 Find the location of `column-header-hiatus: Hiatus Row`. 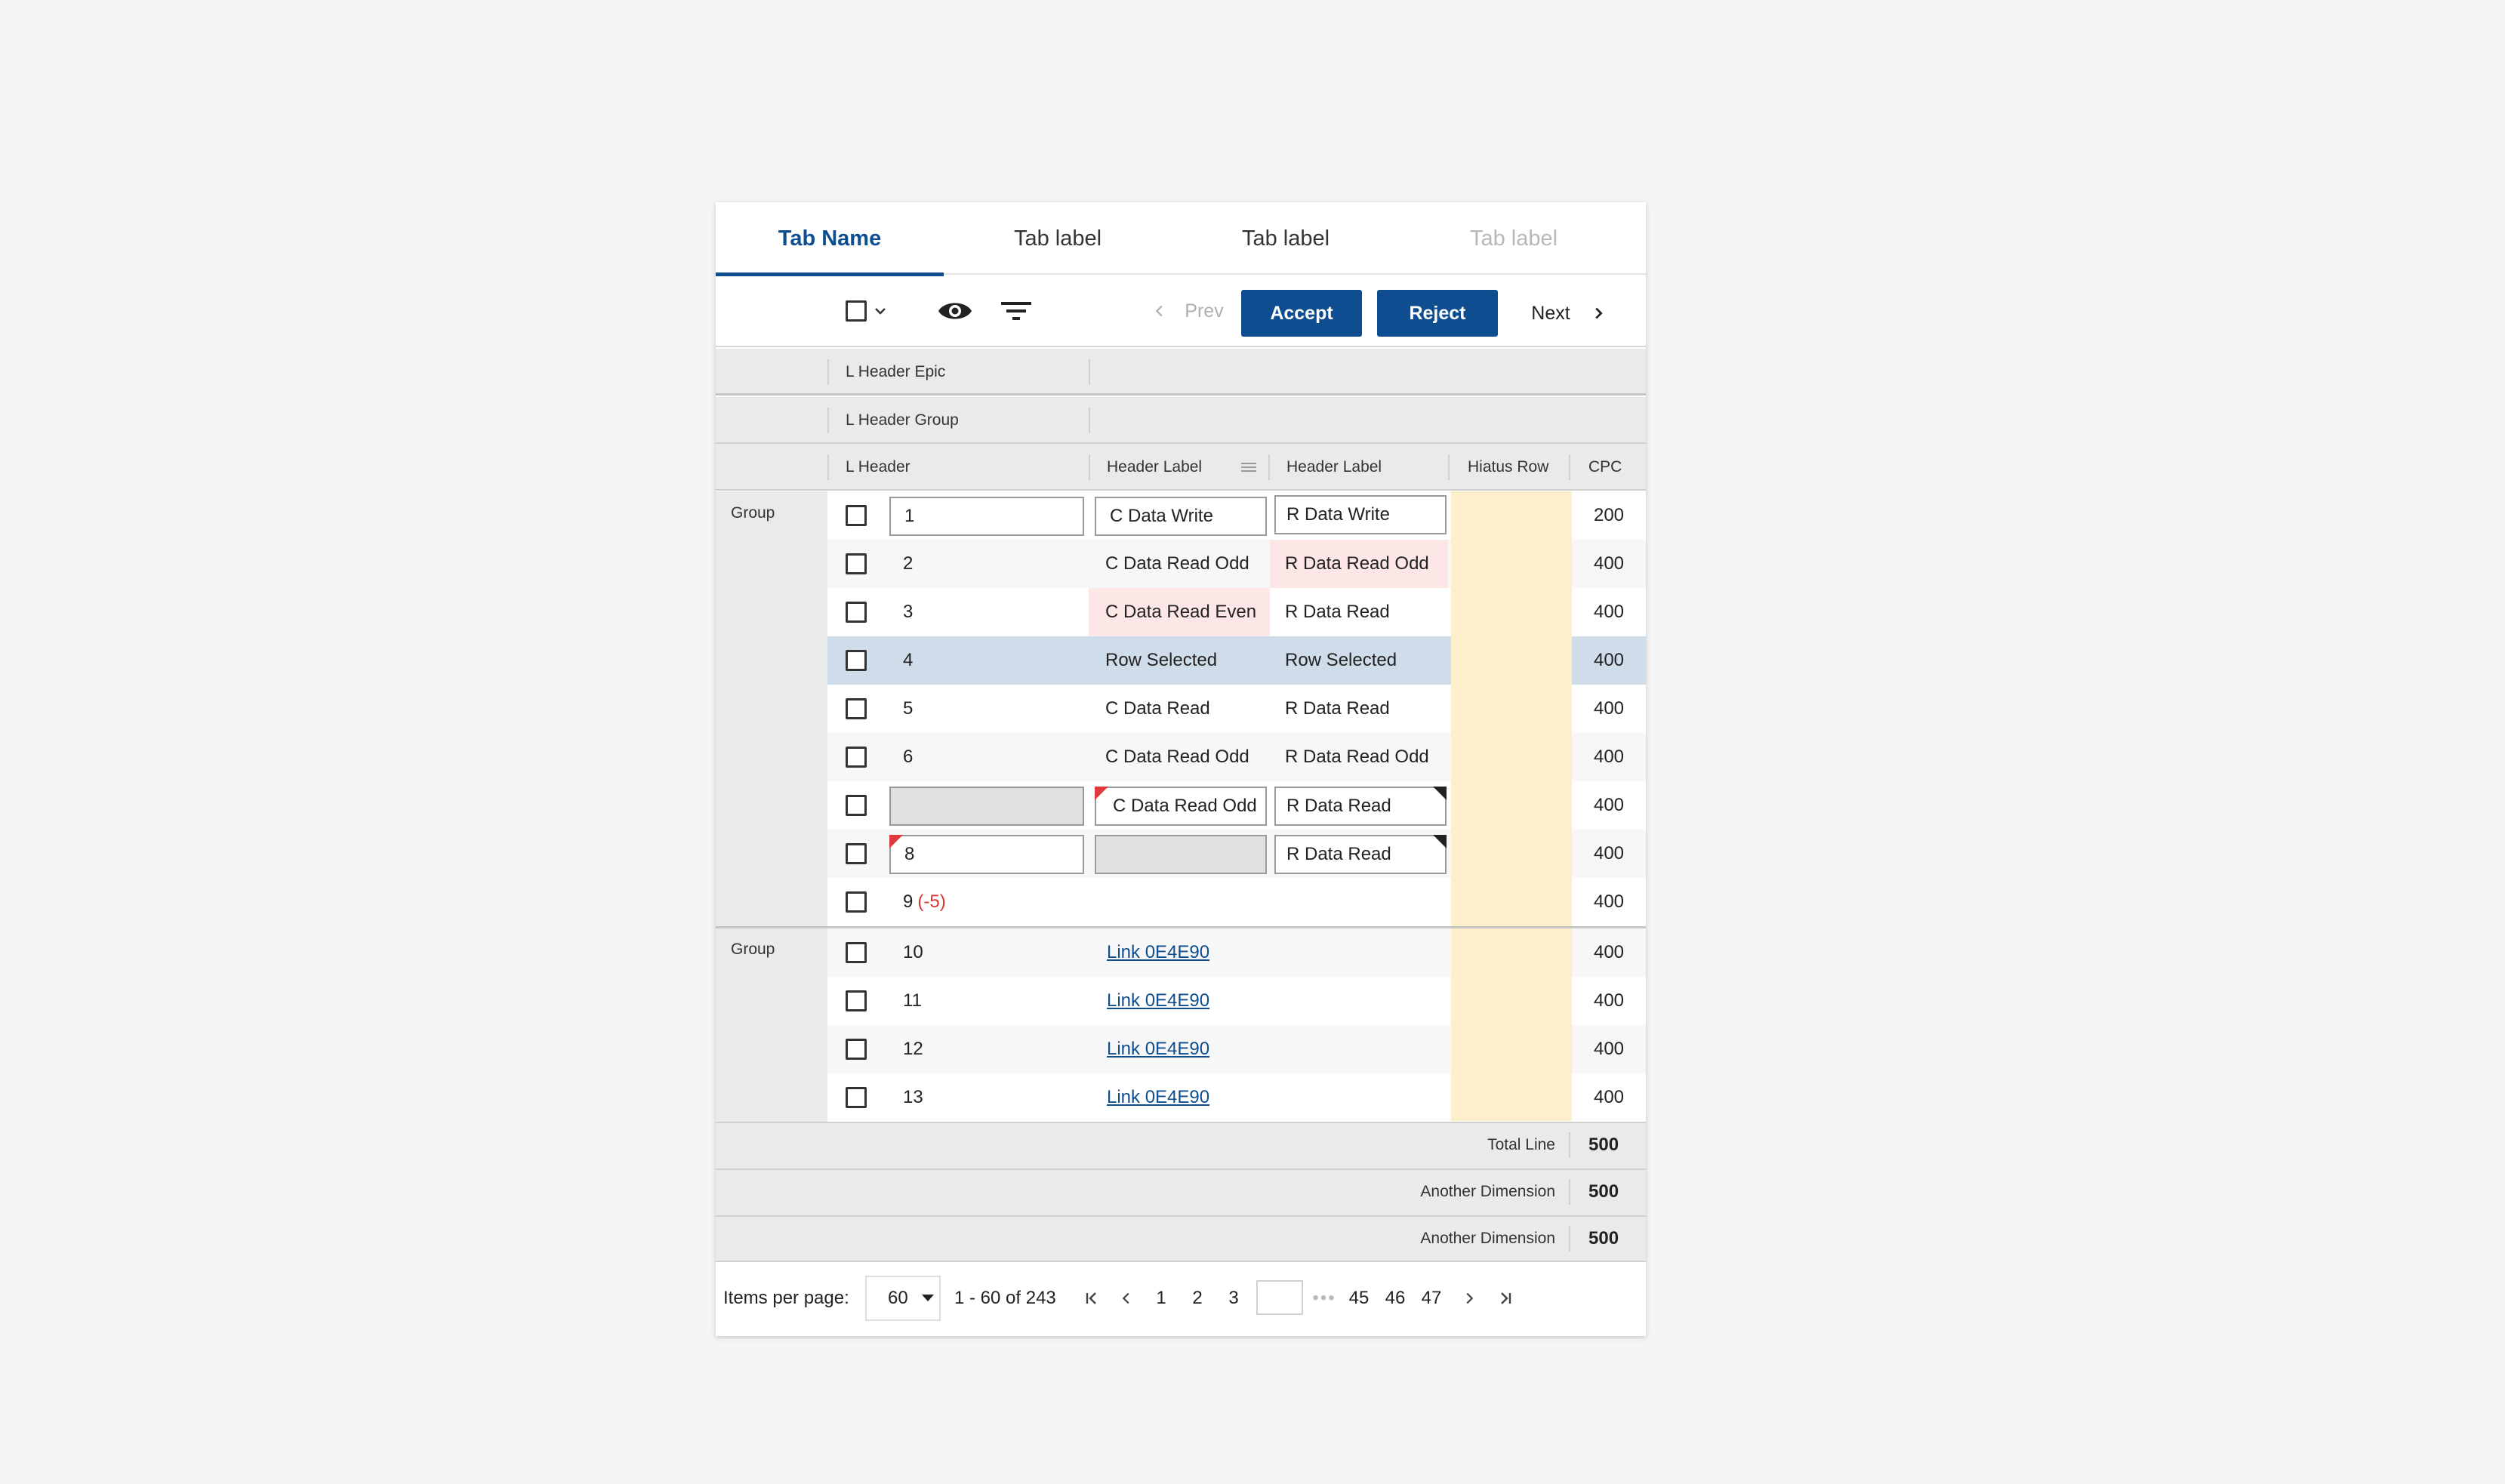

column-header-hiatus: Hiatus Row is located at coordinates (1508, 467).